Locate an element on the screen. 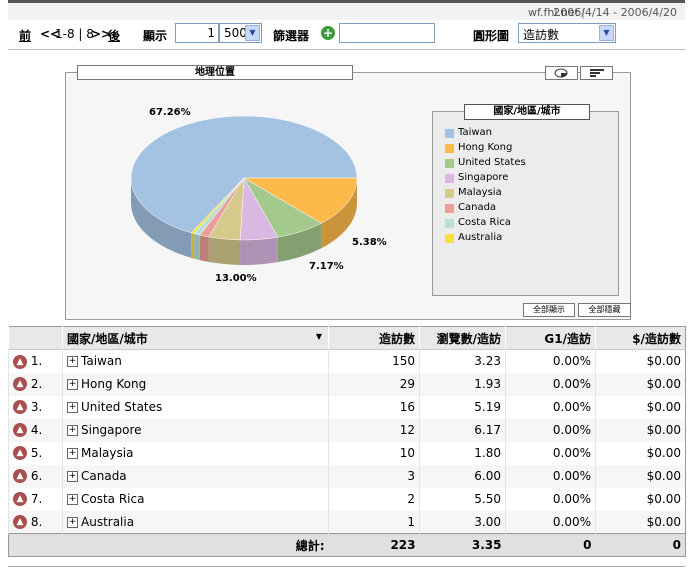 The height and width of the screenshot is (569, 693). chart-metric-select: 造訪數 ▼ is located at coordinates (567, 33).